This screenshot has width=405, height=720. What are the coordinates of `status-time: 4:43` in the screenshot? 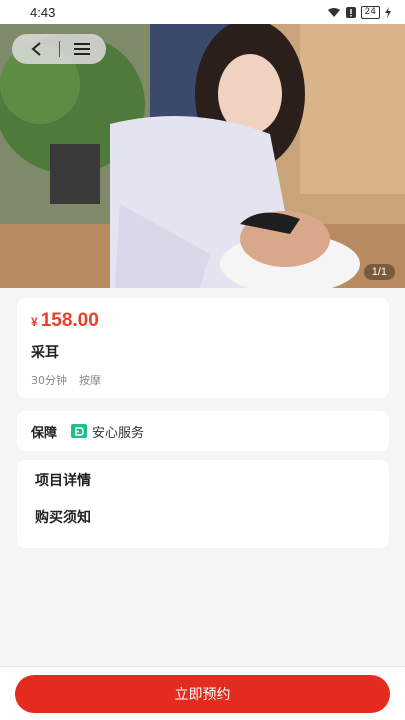 It's located at (43, 12).